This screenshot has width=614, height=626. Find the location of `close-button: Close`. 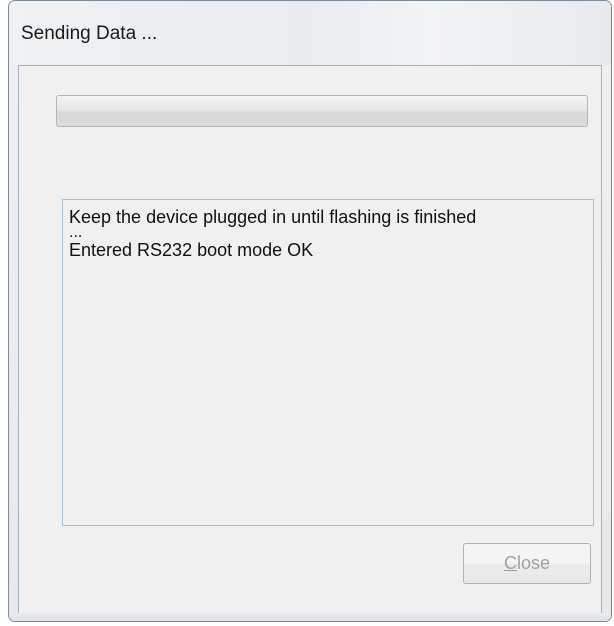

close-button: Close is located at coordinates (527, 563).